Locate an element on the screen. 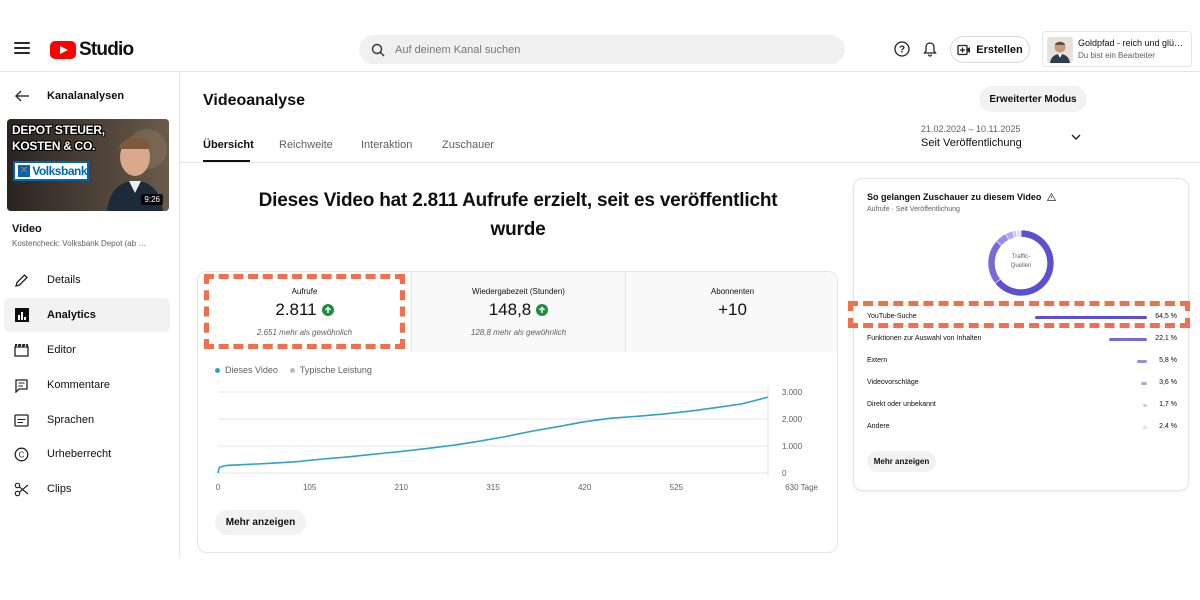  views-line-chart: 0 1.000 2.000 3.000 0 105 210 315 420 525 630 Tage is located at coordinates (517, 439).